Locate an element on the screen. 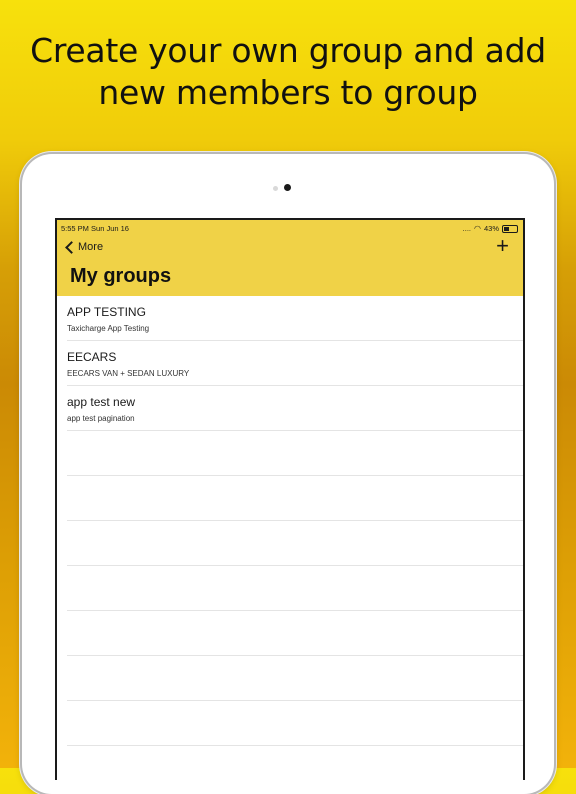  wifi-icon: ◠ is located at coordinates (477, 228).